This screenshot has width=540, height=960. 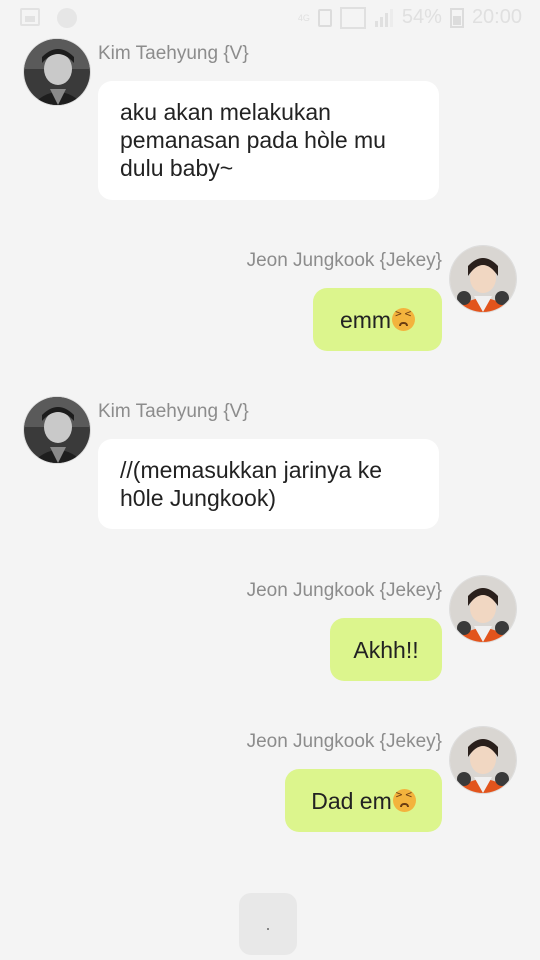 I want to click on message-bubble: emm, so click(x=377, y=319).